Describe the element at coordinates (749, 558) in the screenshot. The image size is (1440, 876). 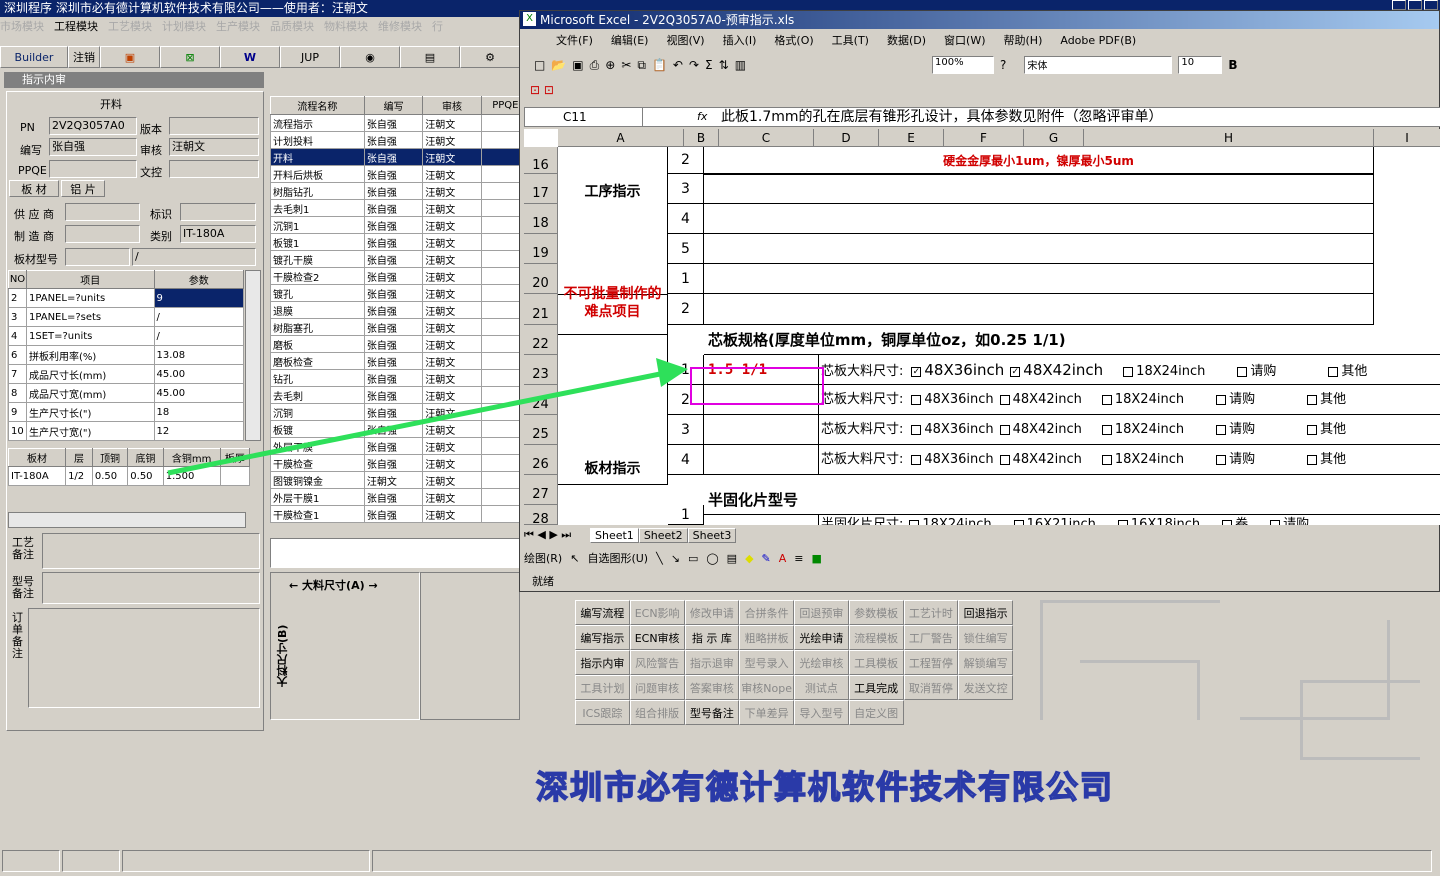
I see `fill-color-icon: ◆` at that location.